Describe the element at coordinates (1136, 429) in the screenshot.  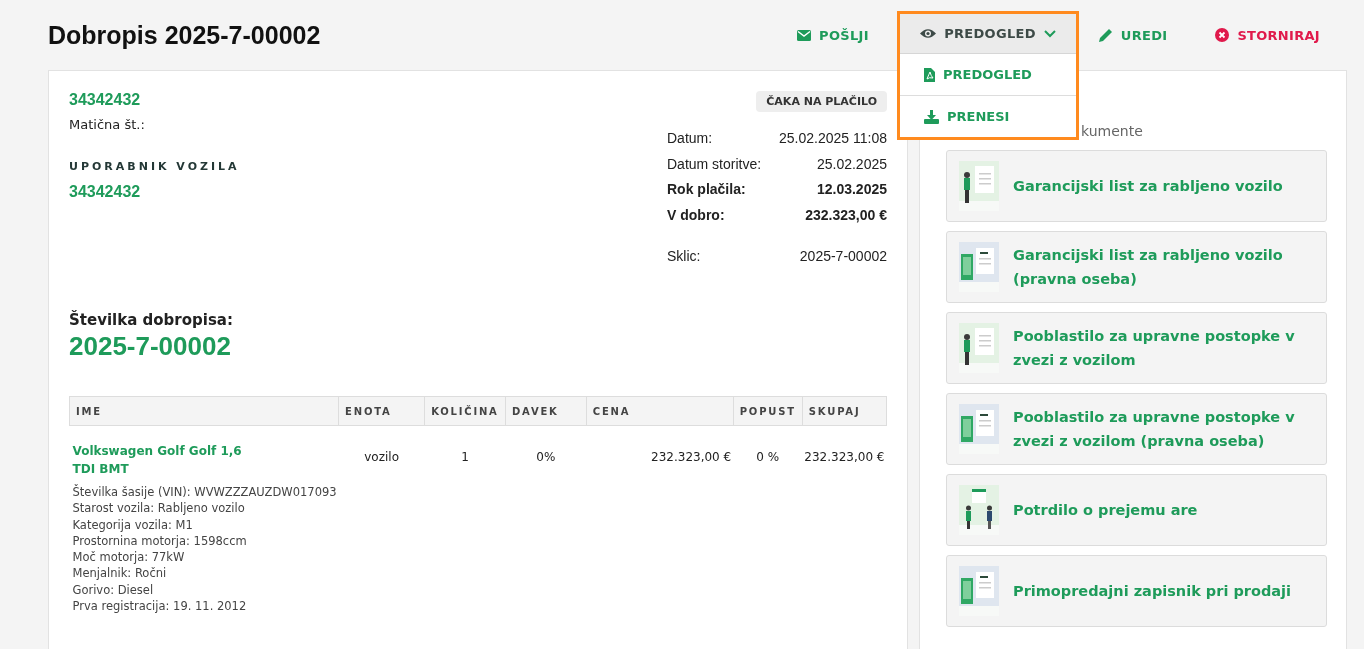
I see `document-template-card: Pooblastilo za upravne postopke v zvezi z vozilom (pravna oseba)` at that location.